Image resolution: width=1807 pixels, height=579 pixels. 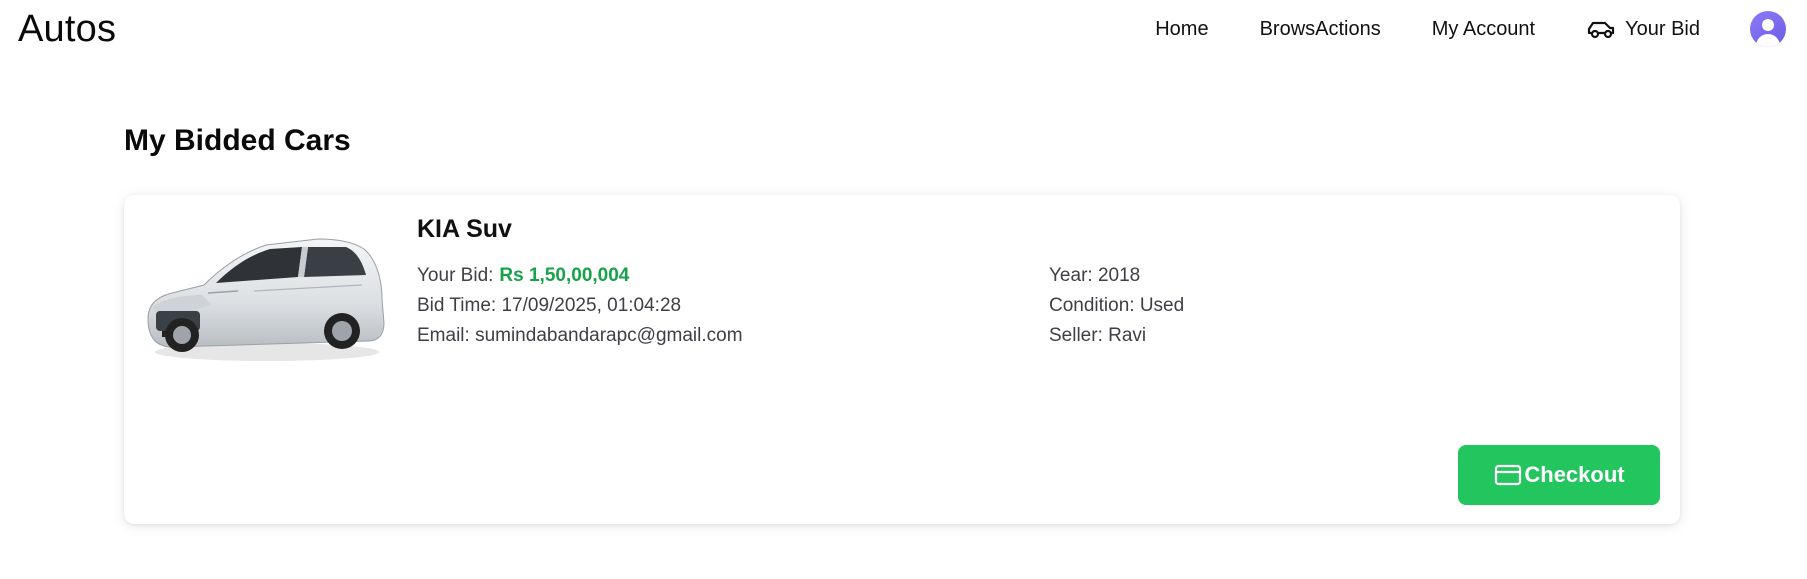 I want to click on user-avatar, so click(x=1768, y=29).